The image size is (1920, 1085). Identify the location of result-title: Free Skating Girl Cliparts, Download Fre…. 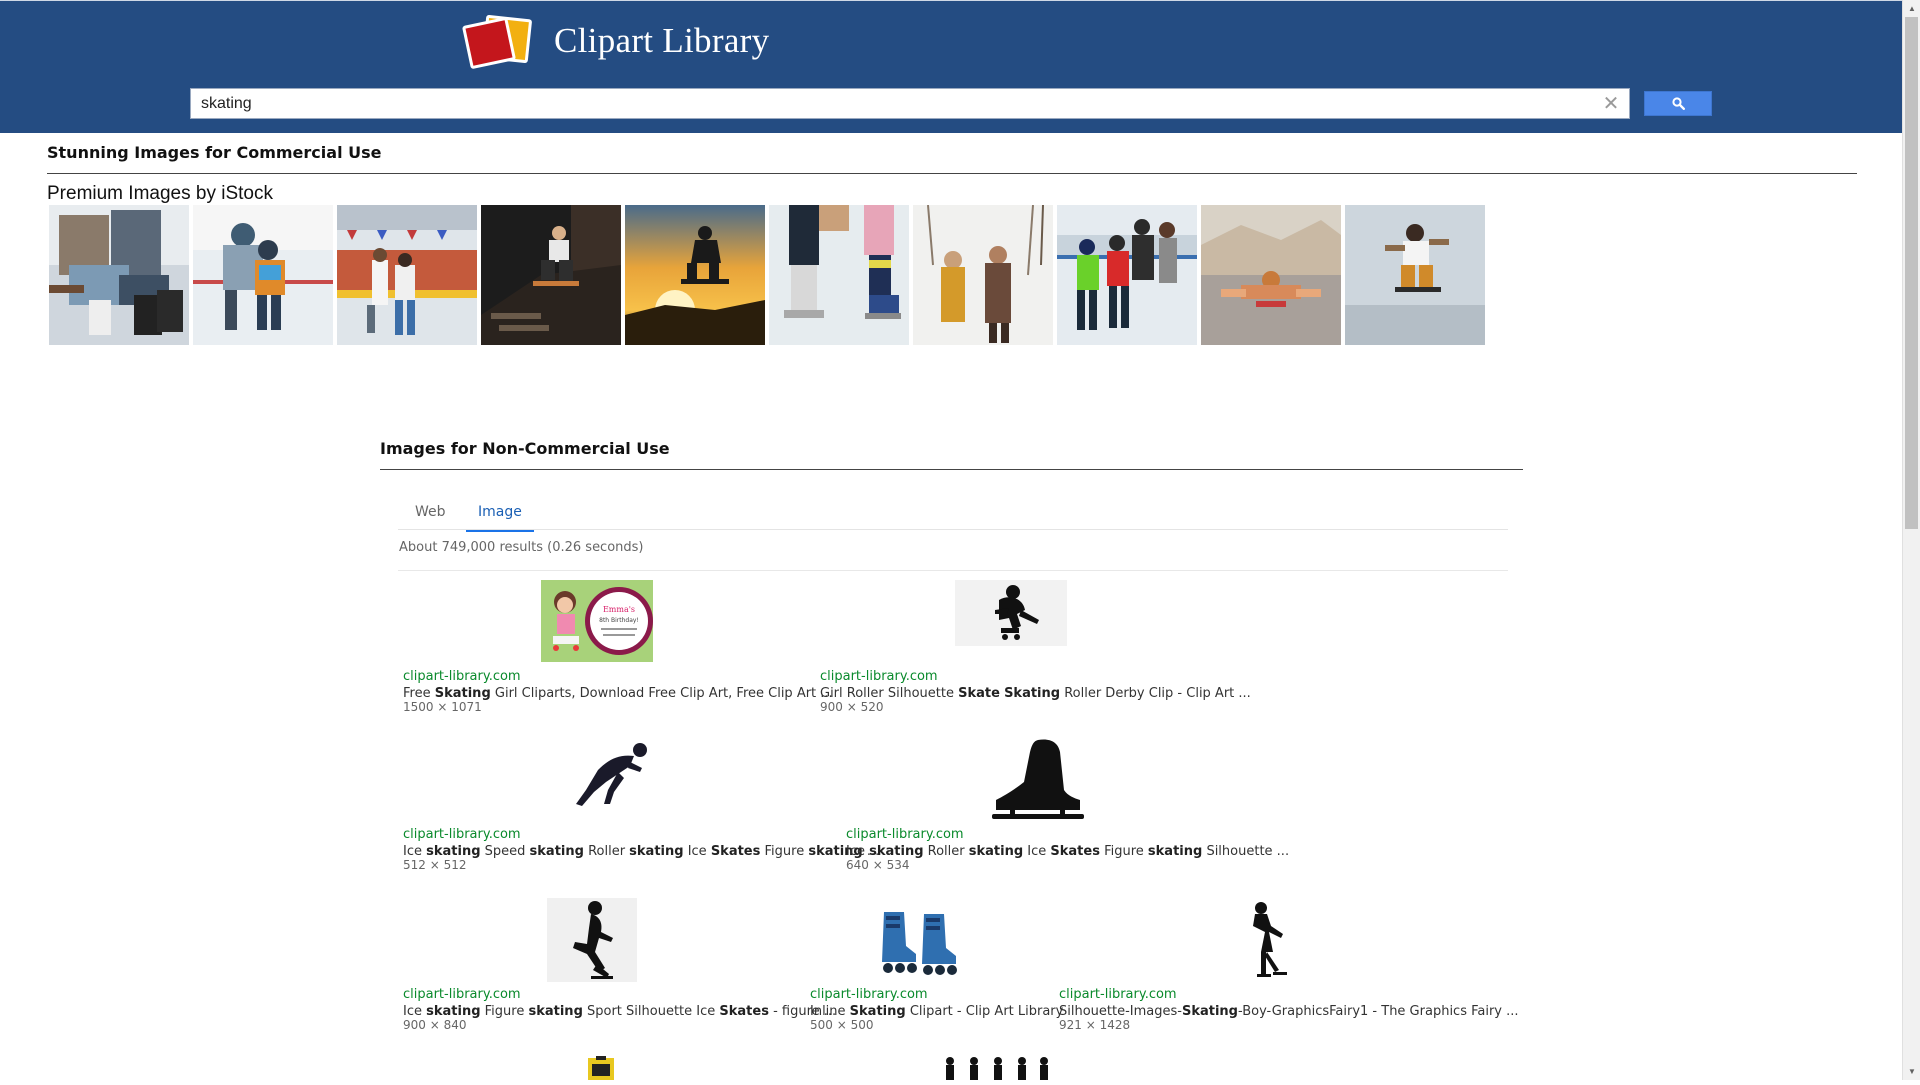
(618, 693).